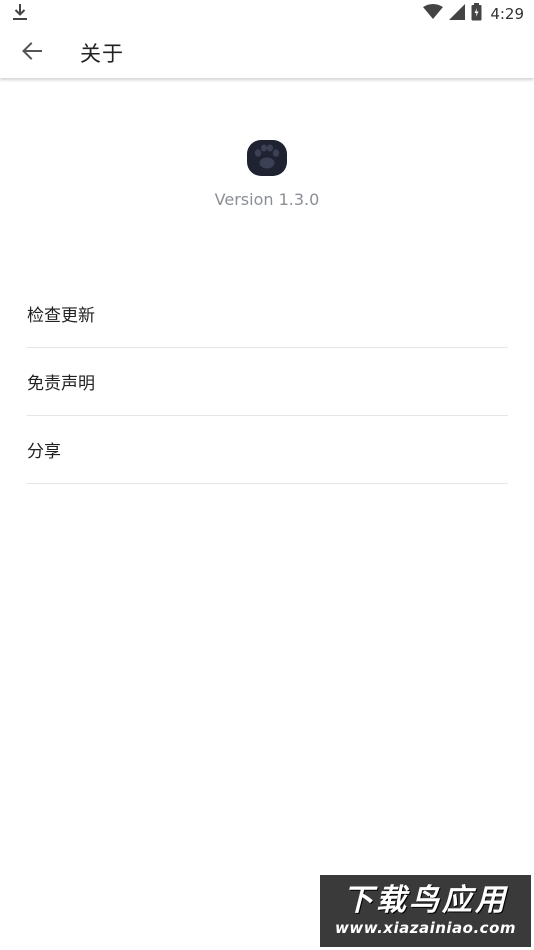 The height and width of the screenshot is (950, 534). I want to click on back-button, so click(32, 53).